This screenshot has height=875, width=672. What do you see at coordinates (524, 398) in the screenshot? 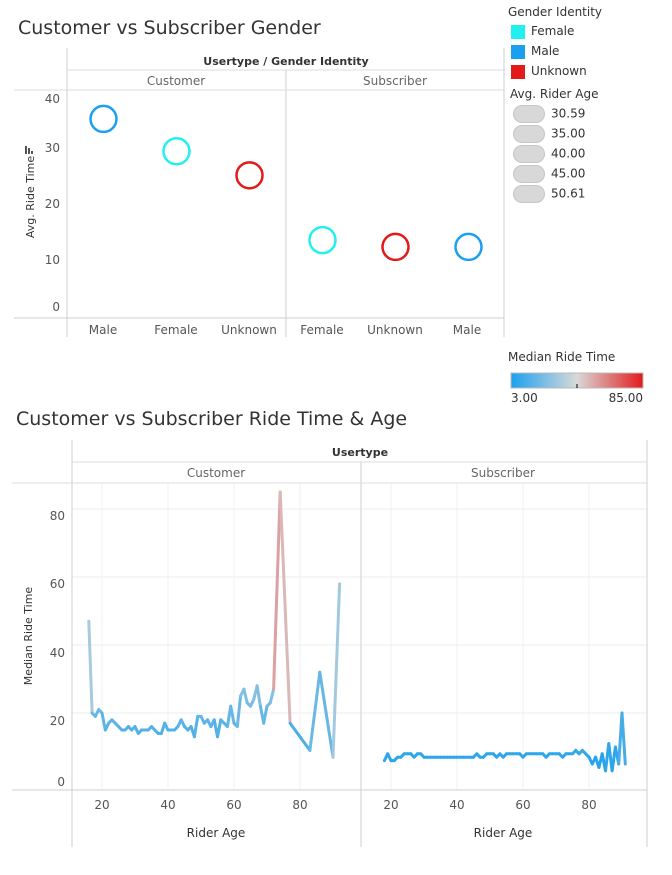
I see `median-legend-min: 3.00` at bounding box center [524, 398].